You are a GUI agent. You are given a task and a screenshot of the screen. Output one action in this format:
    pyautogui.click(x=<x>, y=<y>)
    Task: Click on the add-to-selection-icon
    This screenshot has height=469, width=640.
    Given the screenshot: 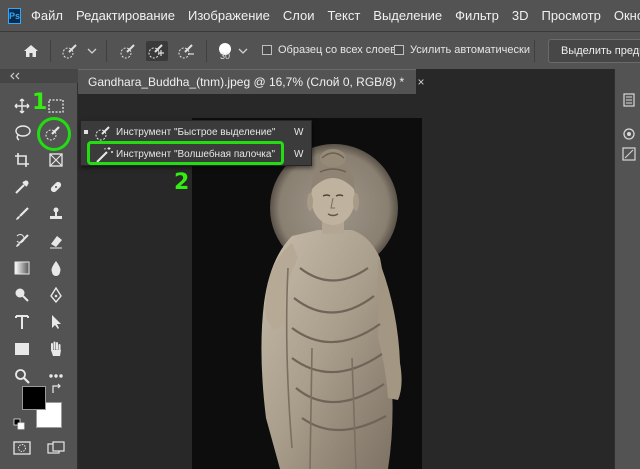 What is the action you would take?
    pyautogui.click(x=157, y=51)
    